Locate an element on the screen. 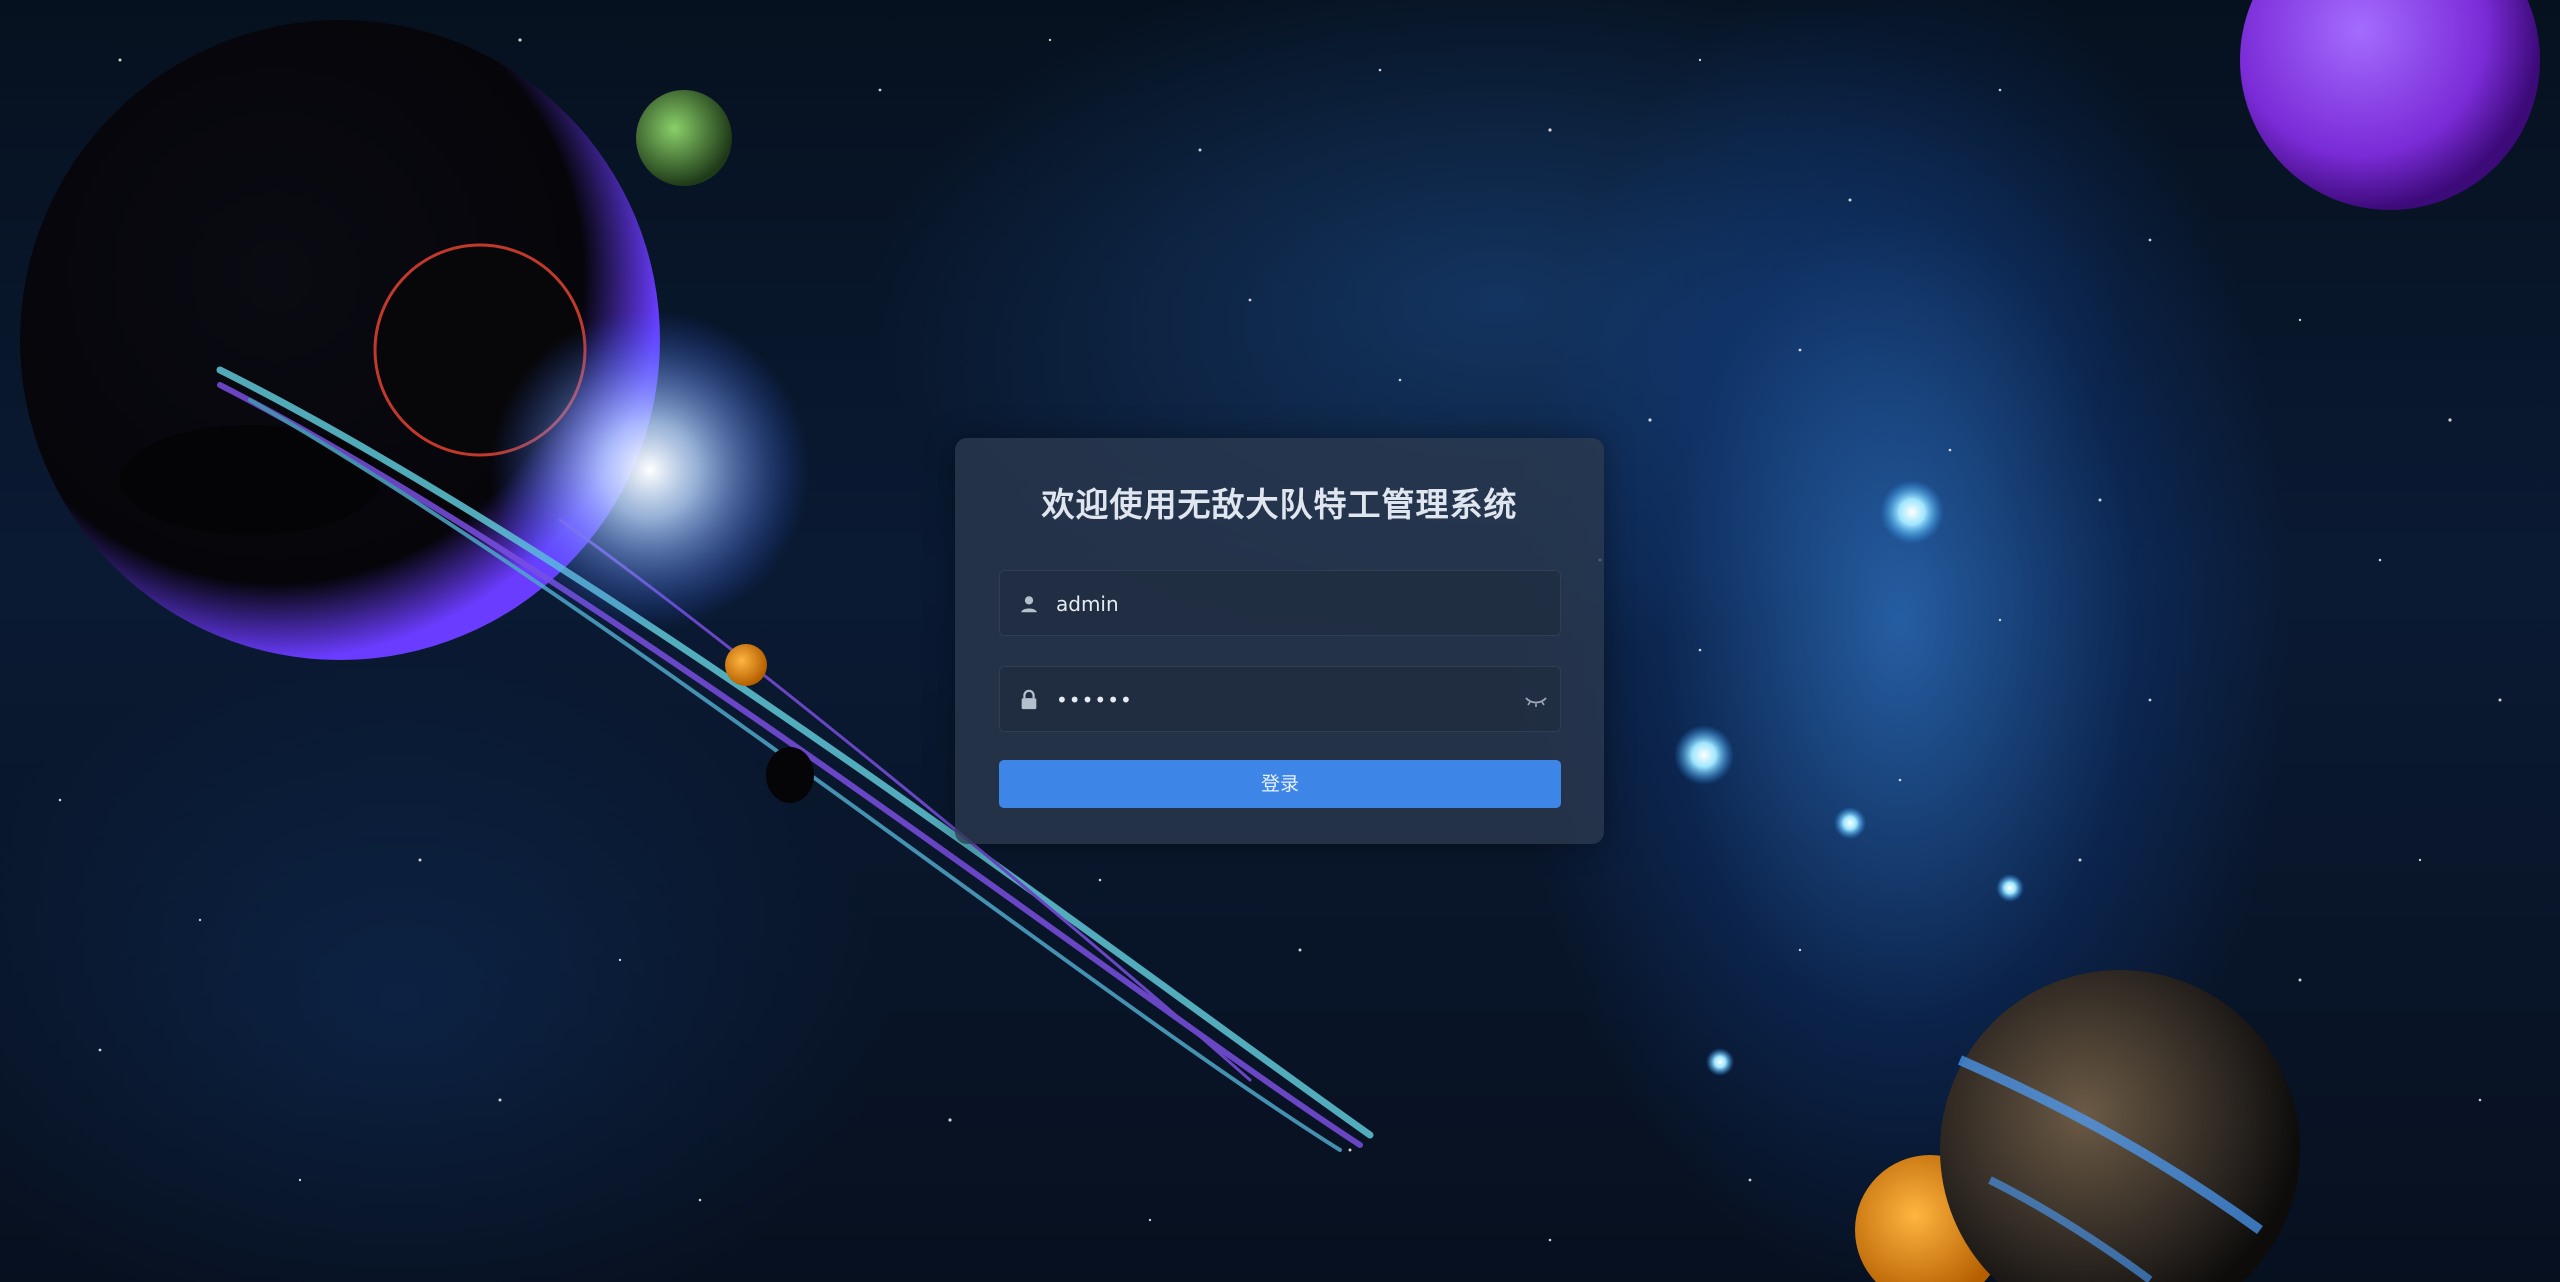  light-flare is located at coordinates (650, 470).